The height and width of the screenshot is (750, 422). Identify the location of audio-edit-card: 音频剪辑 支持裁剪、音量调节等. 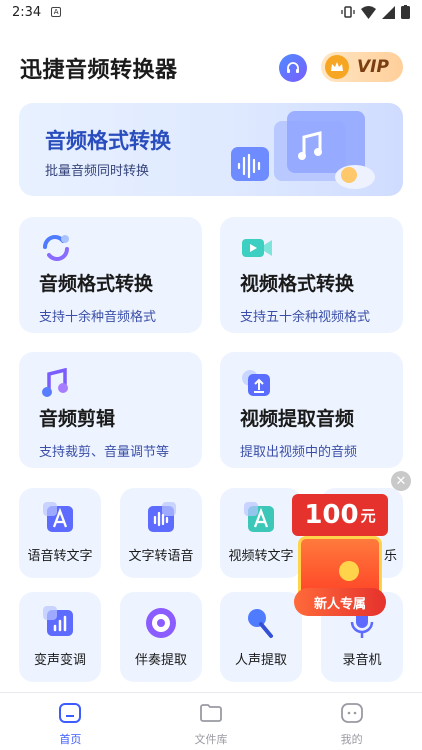
(110, 410).